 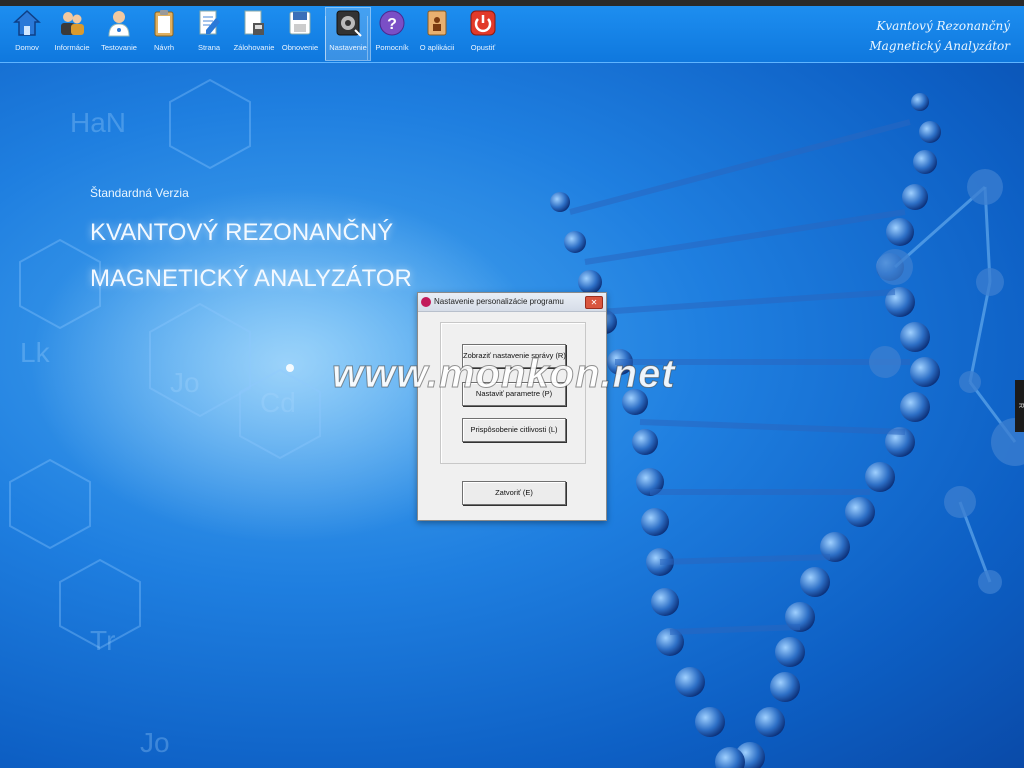 I want to click on doctor-icon, so click(x=119, y=24).